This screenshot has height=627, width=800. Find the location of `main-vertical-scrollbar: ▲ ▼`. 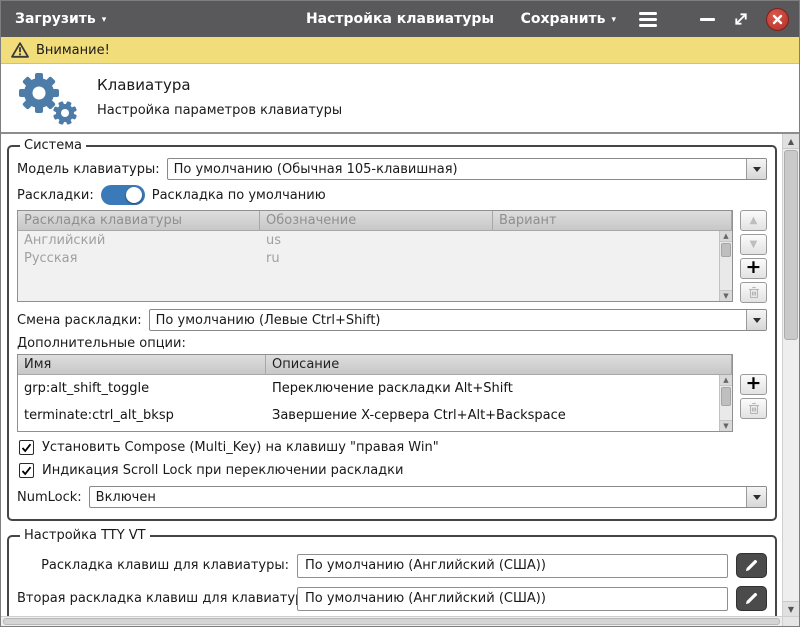

main-vertical-scrollbar: ▲ ▼ is located at coordinates (790, 375).